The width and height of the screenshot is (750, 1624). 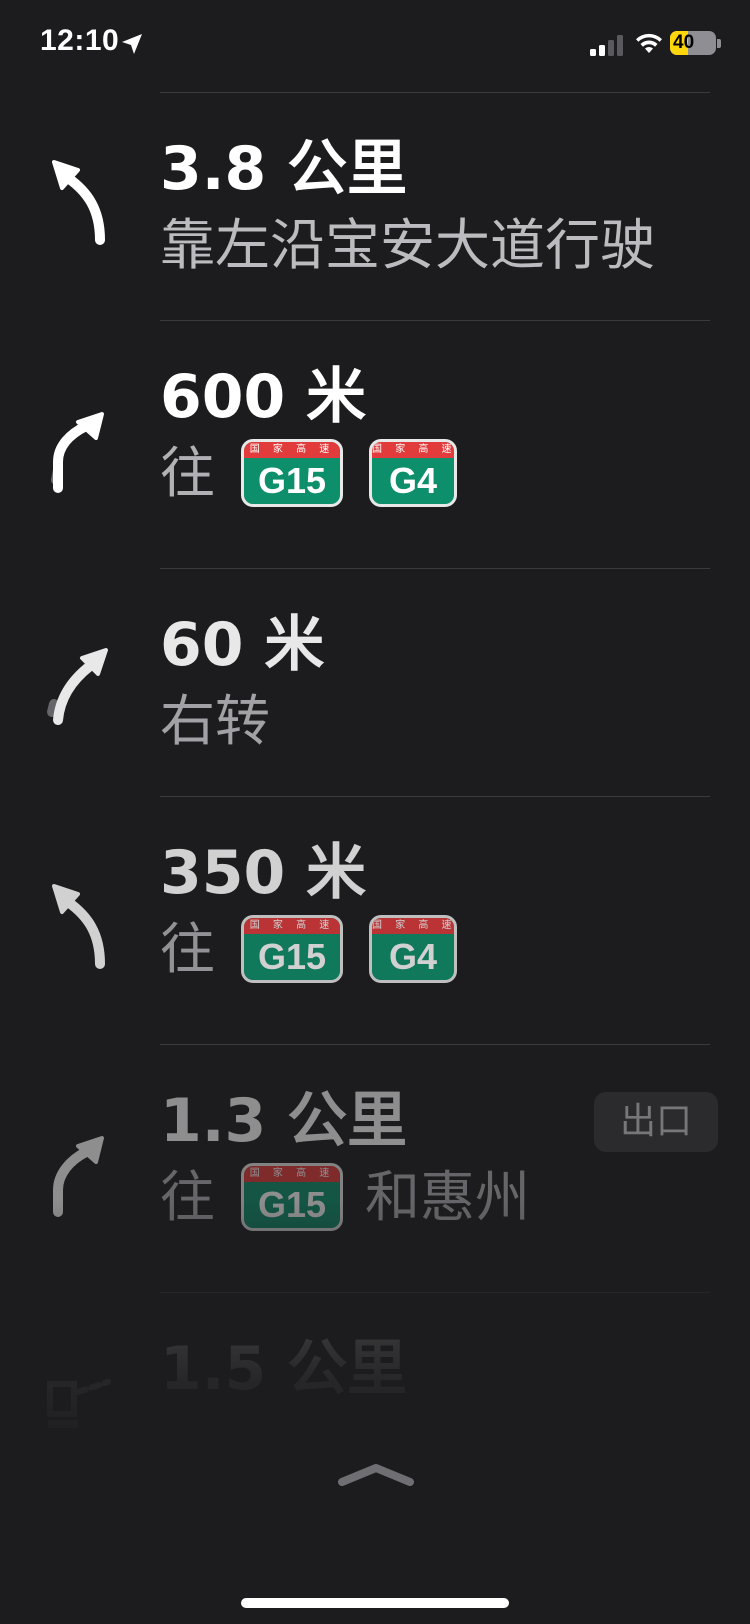 I want to click on step-distance: 60 米, so click(x=242, y=645).